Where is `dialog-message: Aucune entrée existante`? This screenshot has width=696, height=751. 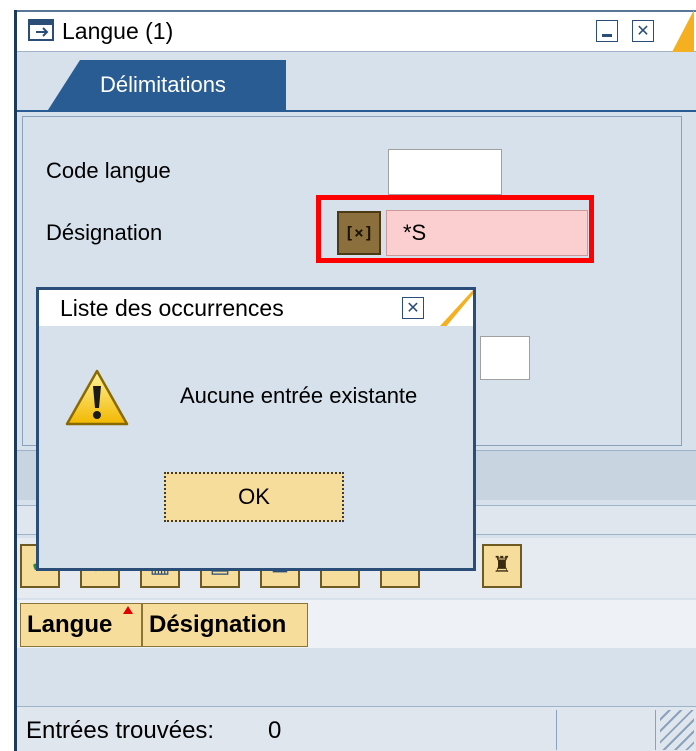
dialog-message: Aucune entrée existante is located at coordinates (299, 395).